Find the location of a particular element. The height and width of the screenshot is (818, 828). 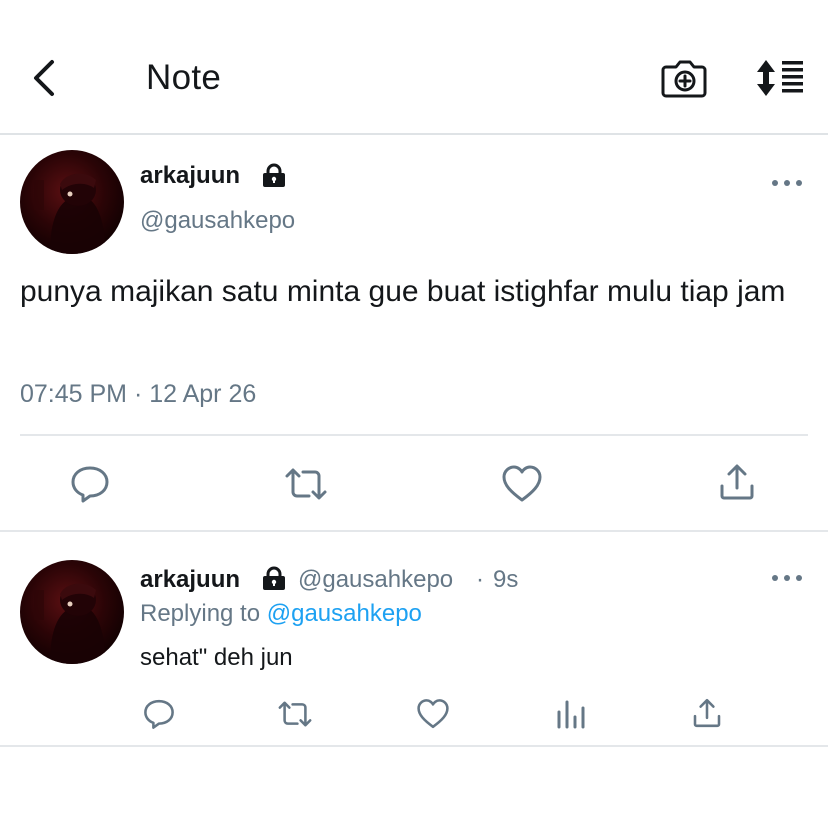

mention-link: @gausahkepo is located at coordinates (344, 613).